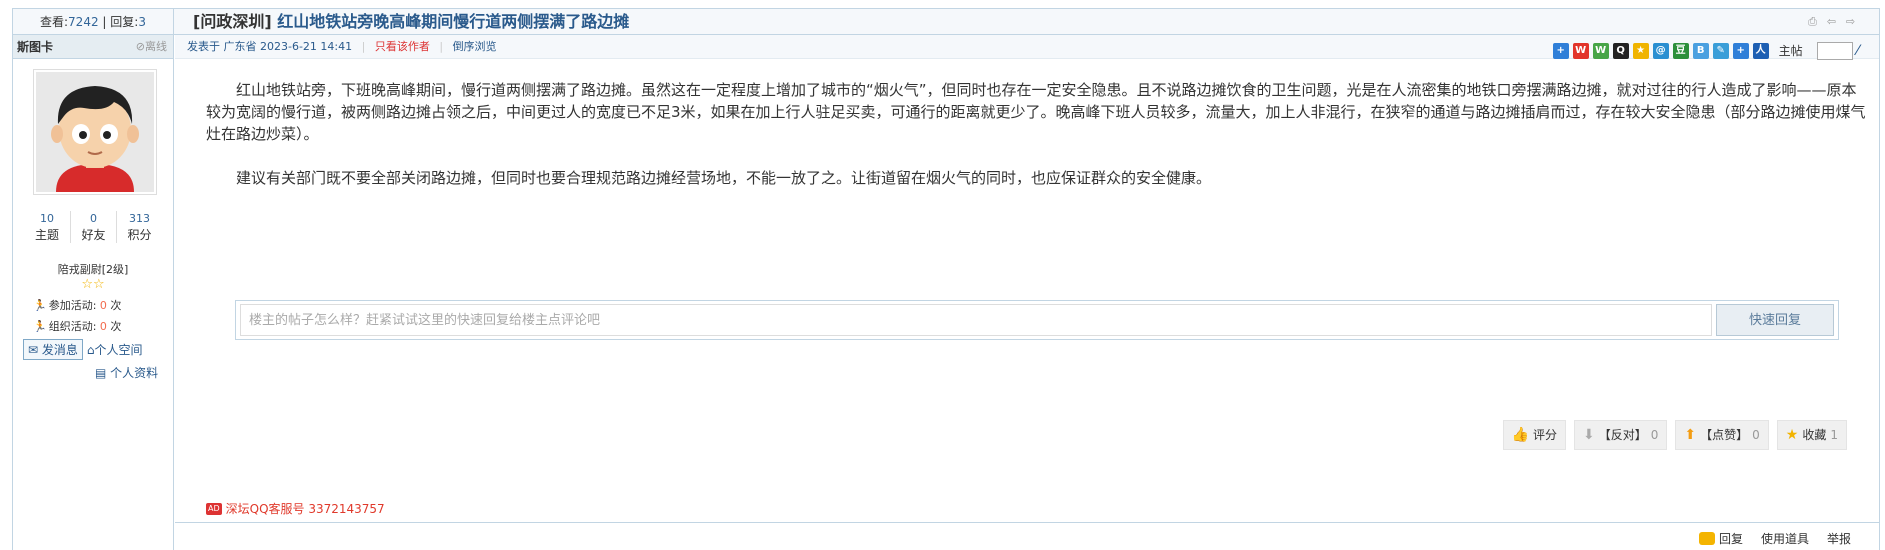 This screenshot has height=550, width=1885. Describe the element at coordinates (156, 46) in the screenshot. I see `online-status-label: 离线` at that location.